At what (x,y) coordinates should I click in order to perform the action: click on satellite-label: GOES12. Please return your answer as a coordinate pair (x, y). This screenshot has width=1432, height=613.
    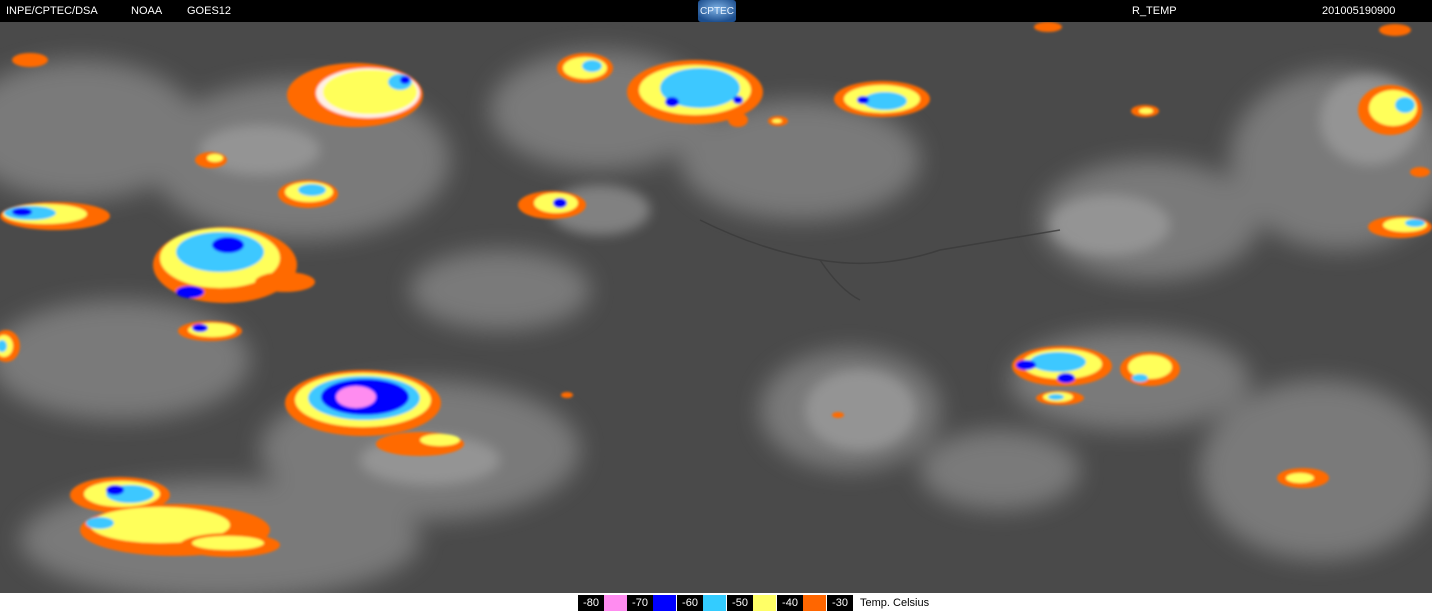
    Looking at the image, I should click on (209, 11).